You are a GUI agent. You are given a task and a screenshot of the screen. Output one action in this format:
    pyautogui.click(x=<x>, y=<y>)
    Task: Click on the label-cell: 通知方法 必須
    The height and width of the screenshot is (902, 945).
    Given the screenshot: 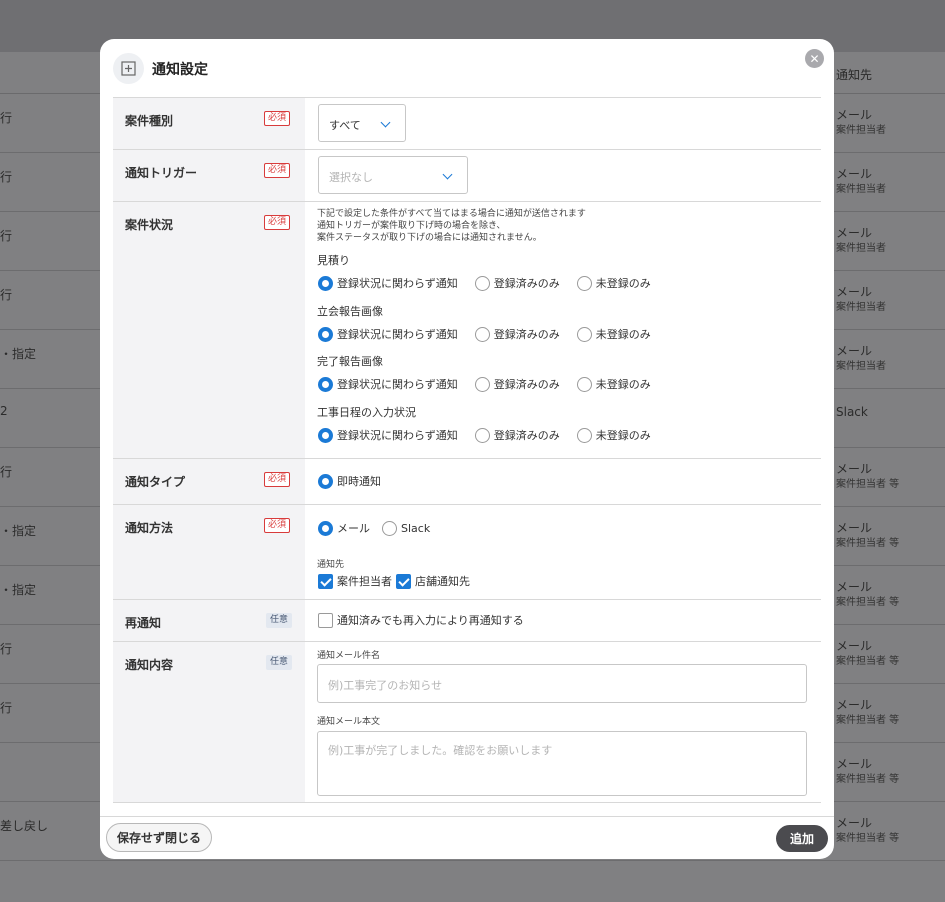 What is the action you would take?
    pyautogui.click(x=209, y=552)
    